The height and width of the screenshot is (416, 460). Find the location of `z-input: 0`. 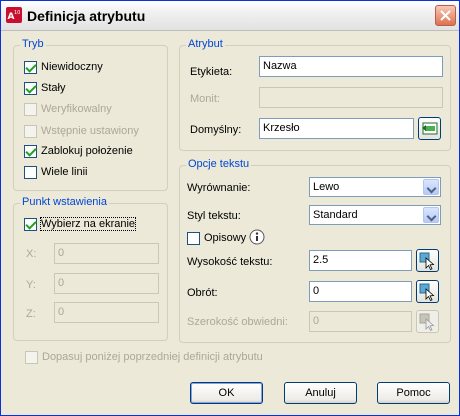

z-input: 0 is located at coordinates (106, 312).